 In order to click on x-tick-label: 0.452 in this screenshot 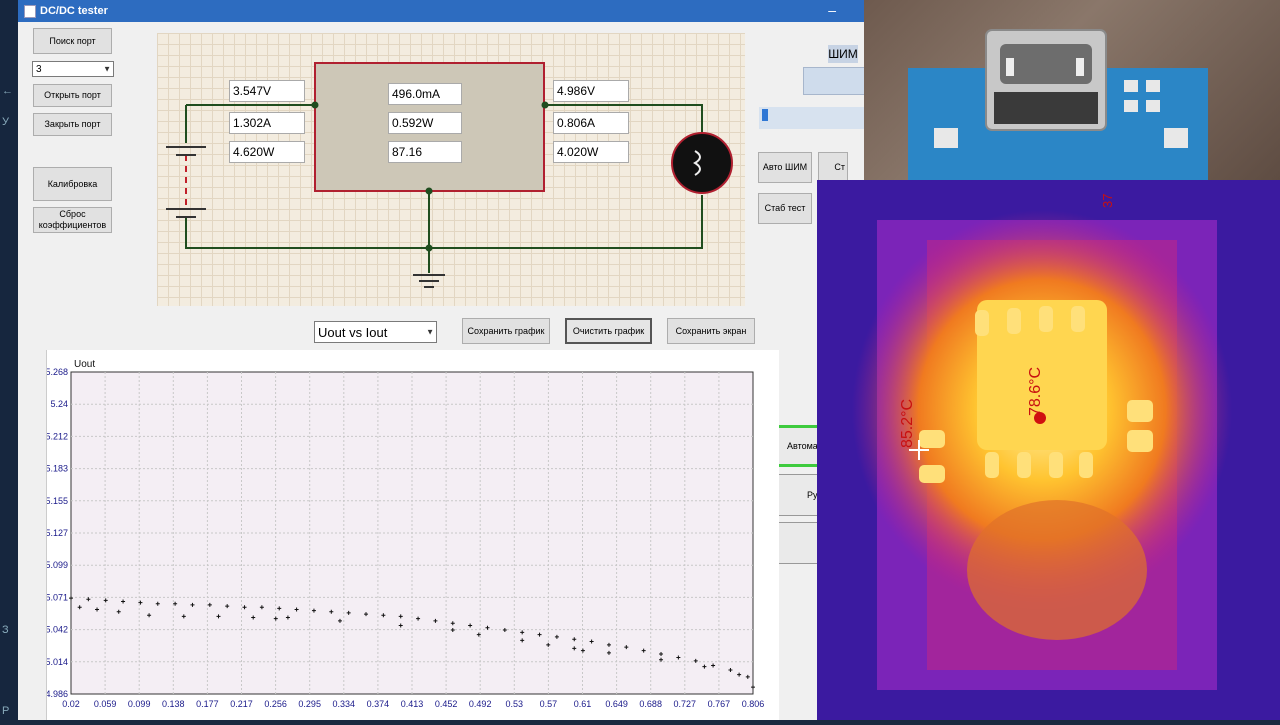, I will do `click(446, 704)`.